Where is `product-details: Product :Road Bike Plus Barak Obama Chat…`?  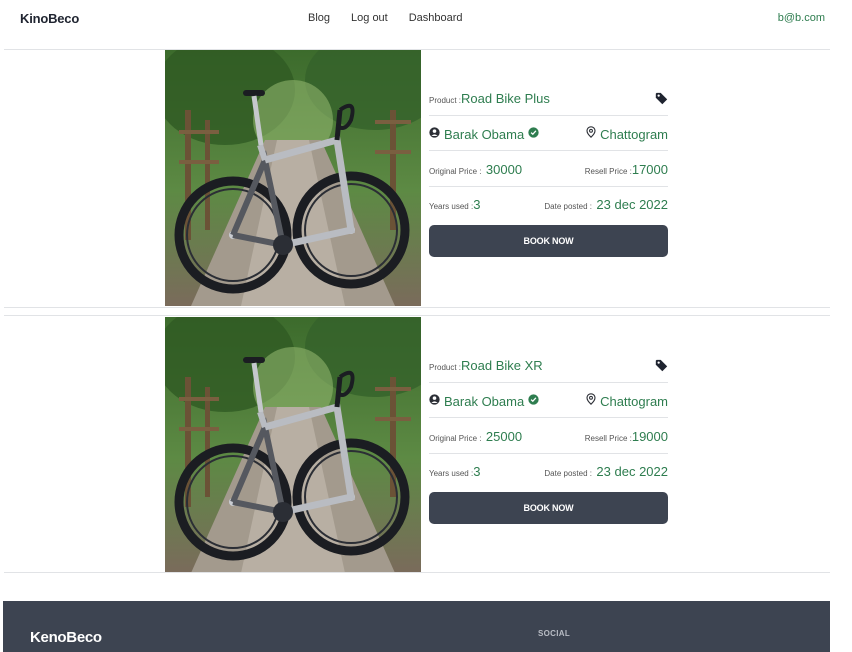
product-details: Product :Road Bike Plus Barak Obama Chat… is located at coordinates (548, 178).